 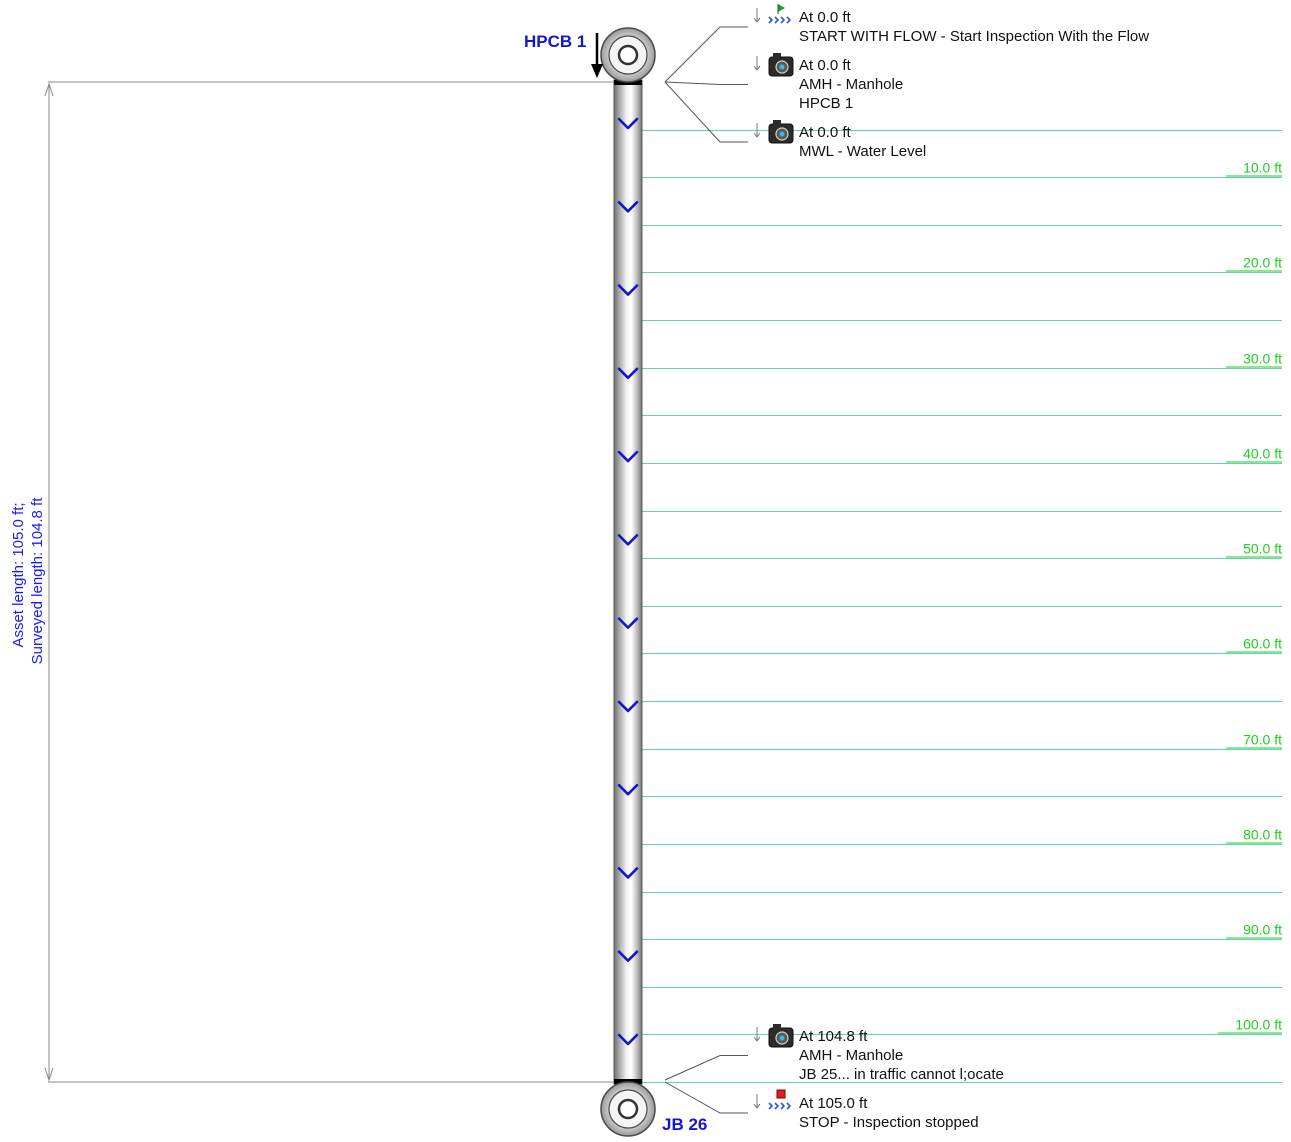 What do you see at coordinates (555, 41) in the screenshot?
I see `upstream-node-label: HPCB 1` at bounding box center [555, 41].